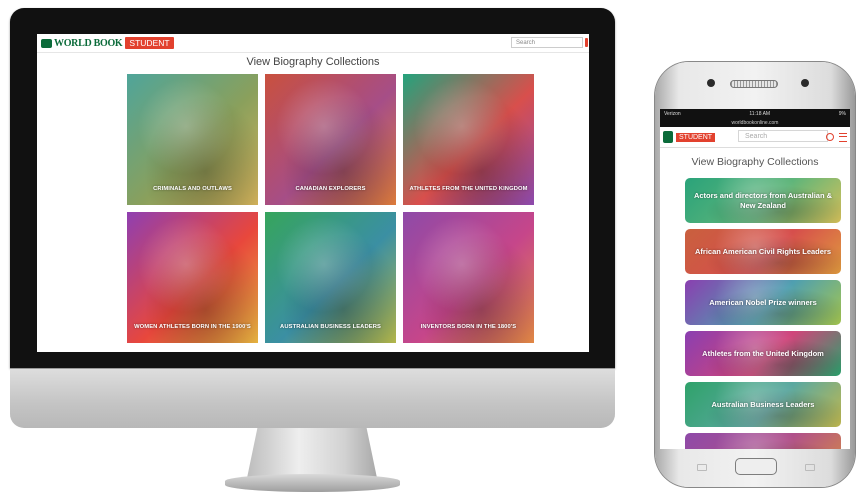  I want to click on collection-card: African American Civil Rights Leaders, so click(763, 251).